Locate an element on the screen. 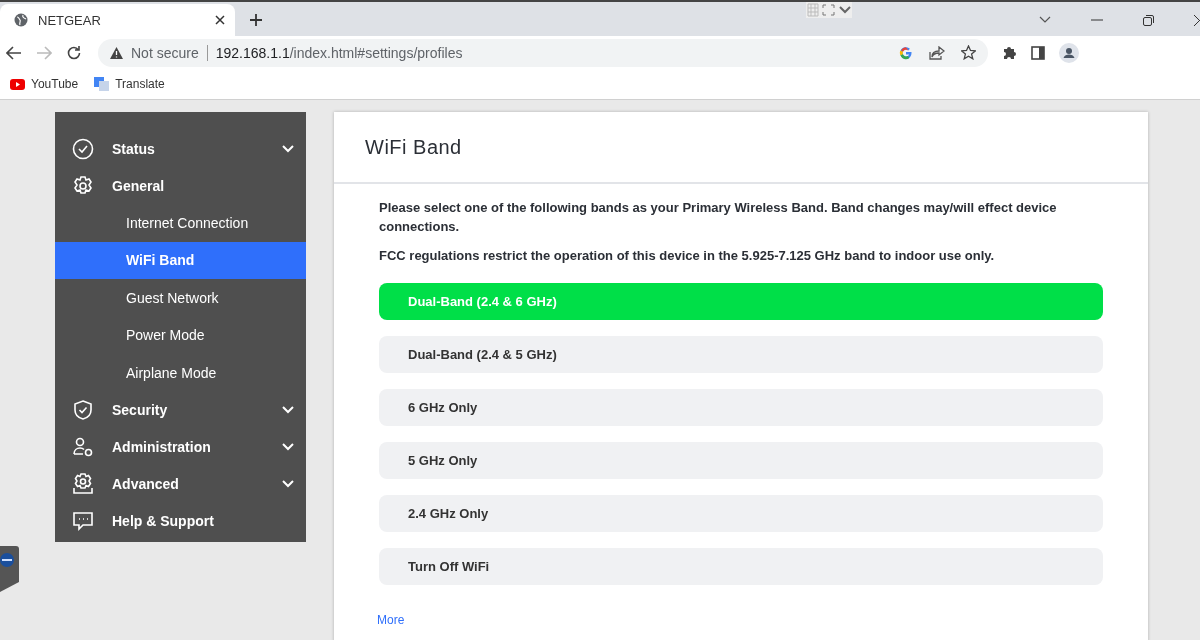  check-circle-icon is located at coordinates (83, 148).